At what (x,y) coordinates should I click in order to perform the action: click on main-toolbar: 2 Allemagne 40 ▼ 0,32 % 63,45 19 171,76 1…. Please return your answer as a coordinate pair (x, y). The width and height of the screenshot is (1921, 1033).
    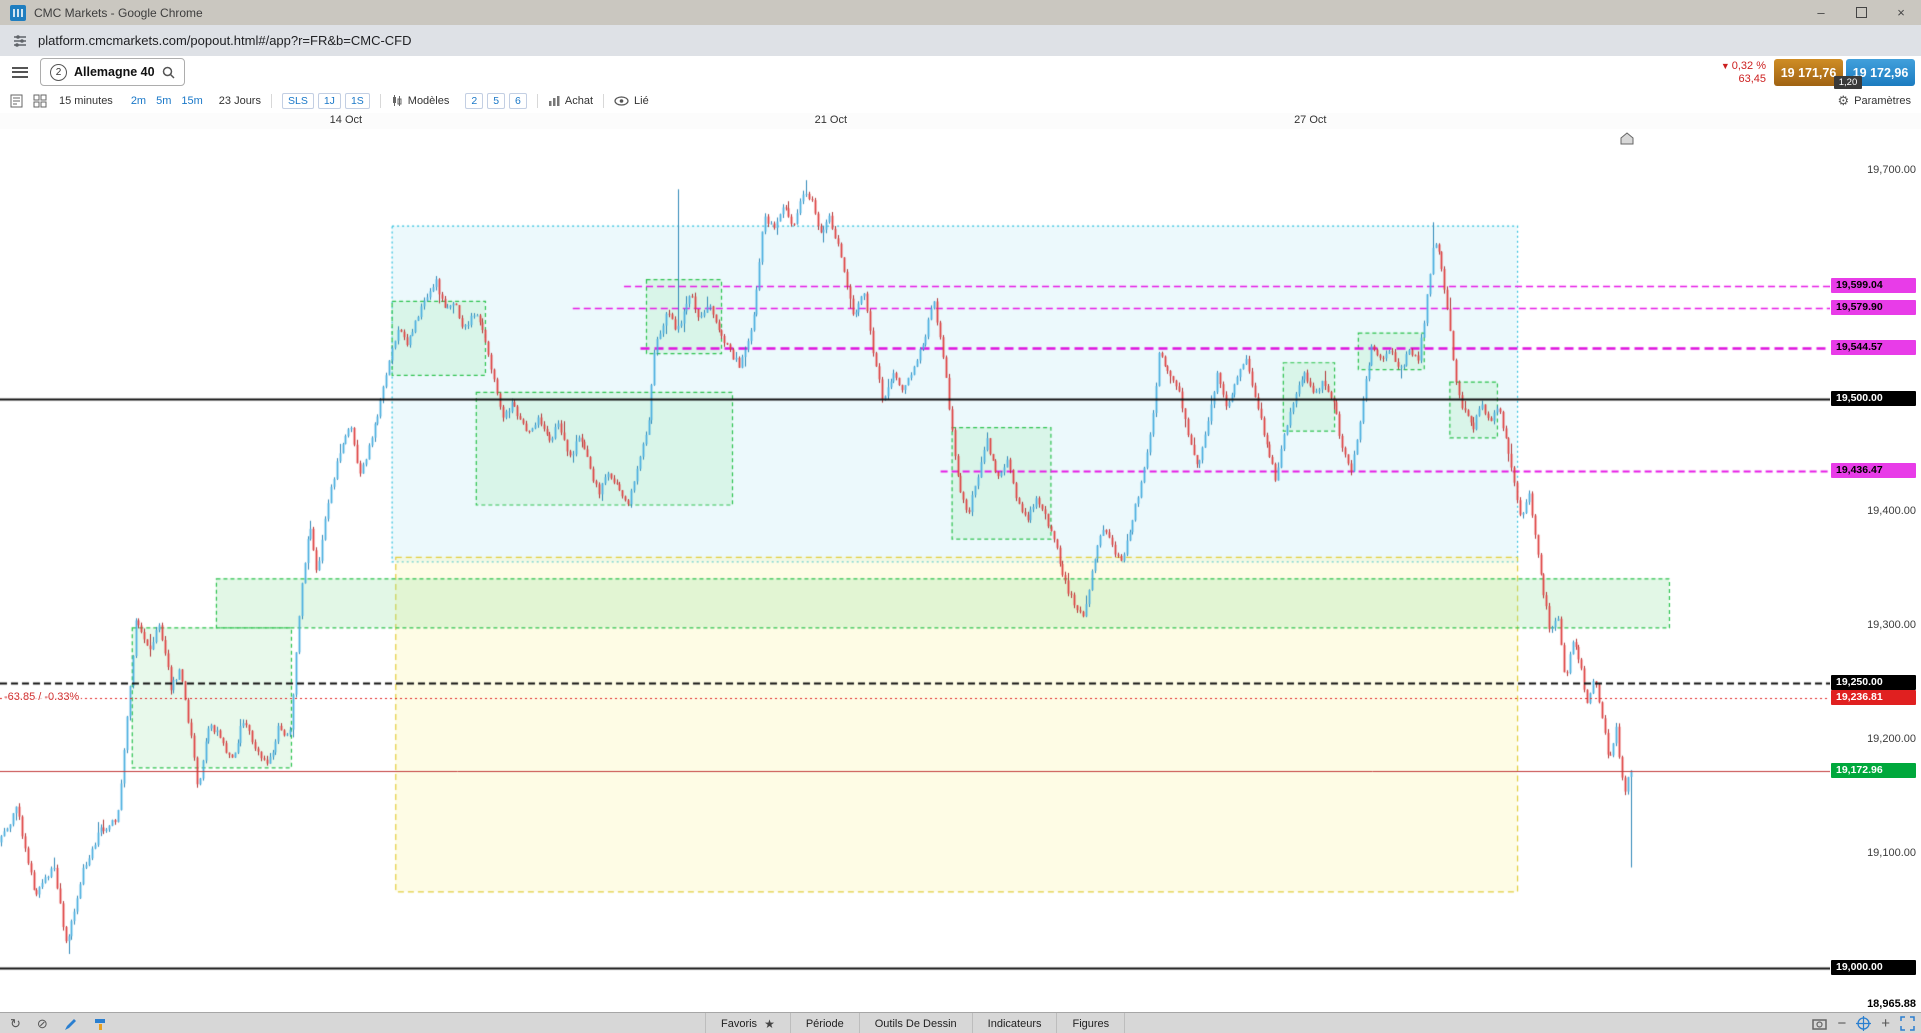
    Looking at the image, I should click on (960, 72).